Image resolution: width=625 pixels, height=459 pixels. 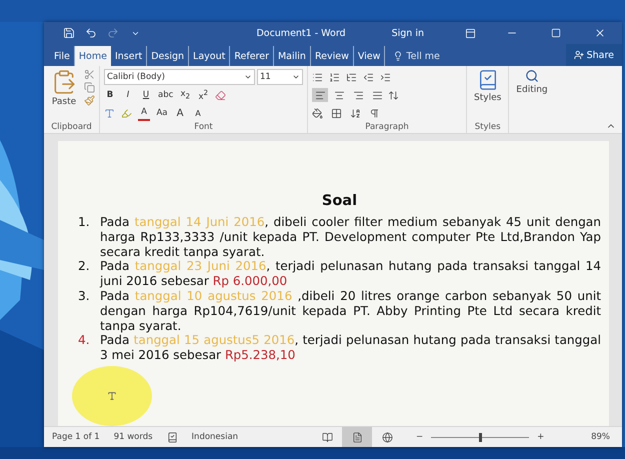 What do you see at coordinates (393, 95) in the screenshot?
I see `line-spacing-icon` at bounding box center [393, 95].